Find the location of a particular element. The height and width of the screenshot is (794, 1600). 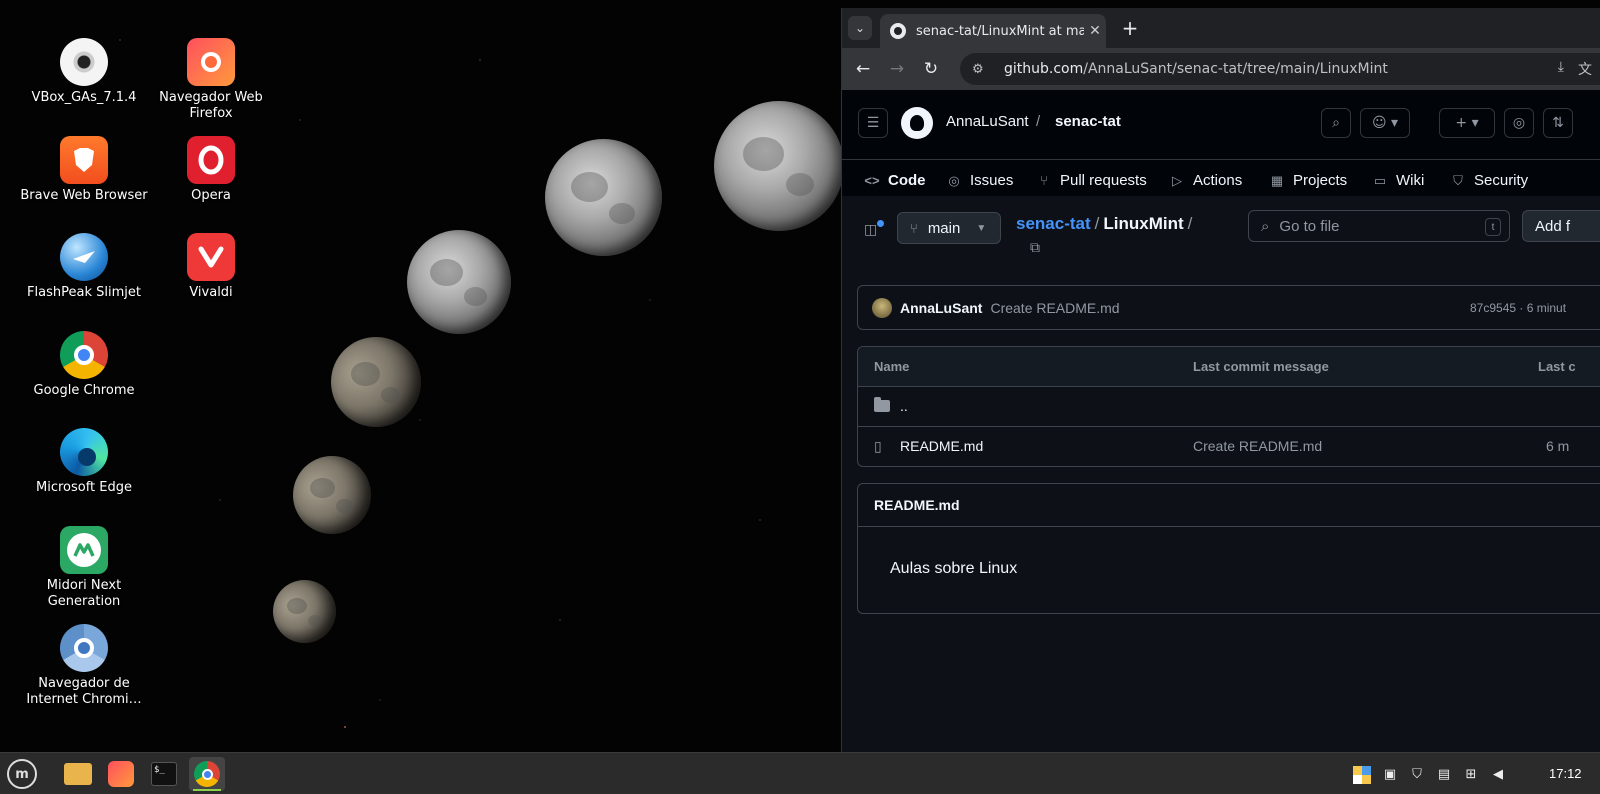

commit-author: AnnaLuSant is located at coordinates (941, 308).